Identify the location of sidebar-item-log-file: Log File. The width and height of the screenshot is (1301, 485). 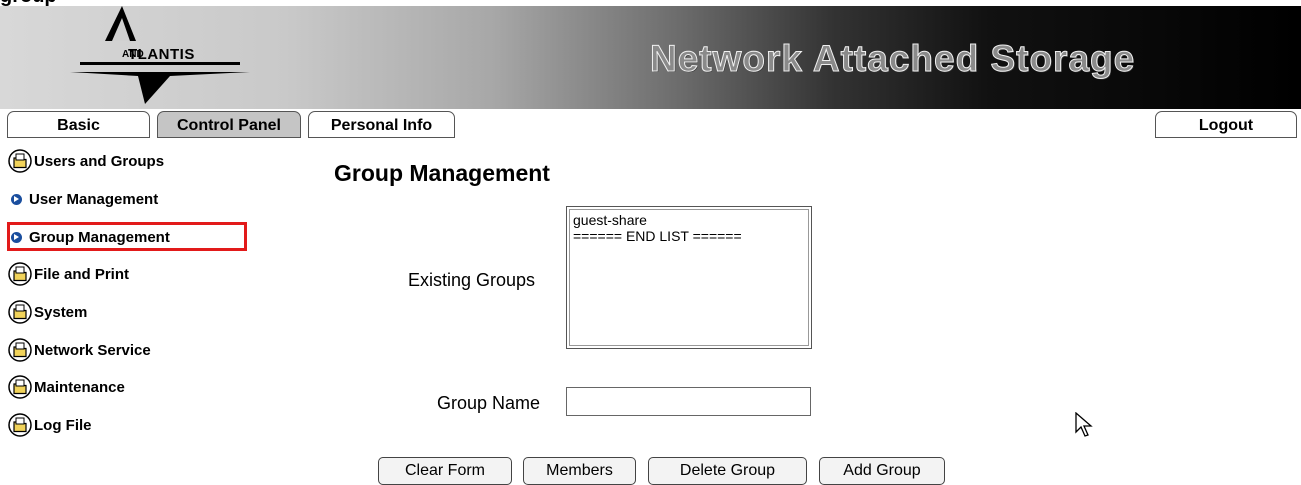
(50, 425).